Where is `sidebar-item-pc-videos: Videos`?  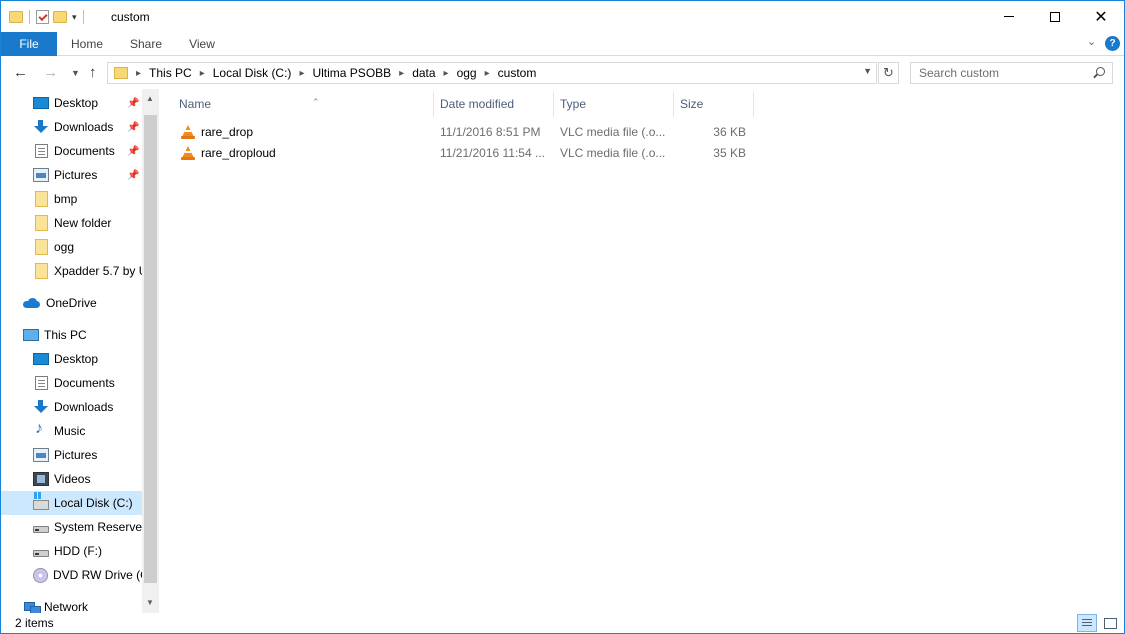 sidebar-item-pc-videos: Videos is located at coordinates (71, 479).